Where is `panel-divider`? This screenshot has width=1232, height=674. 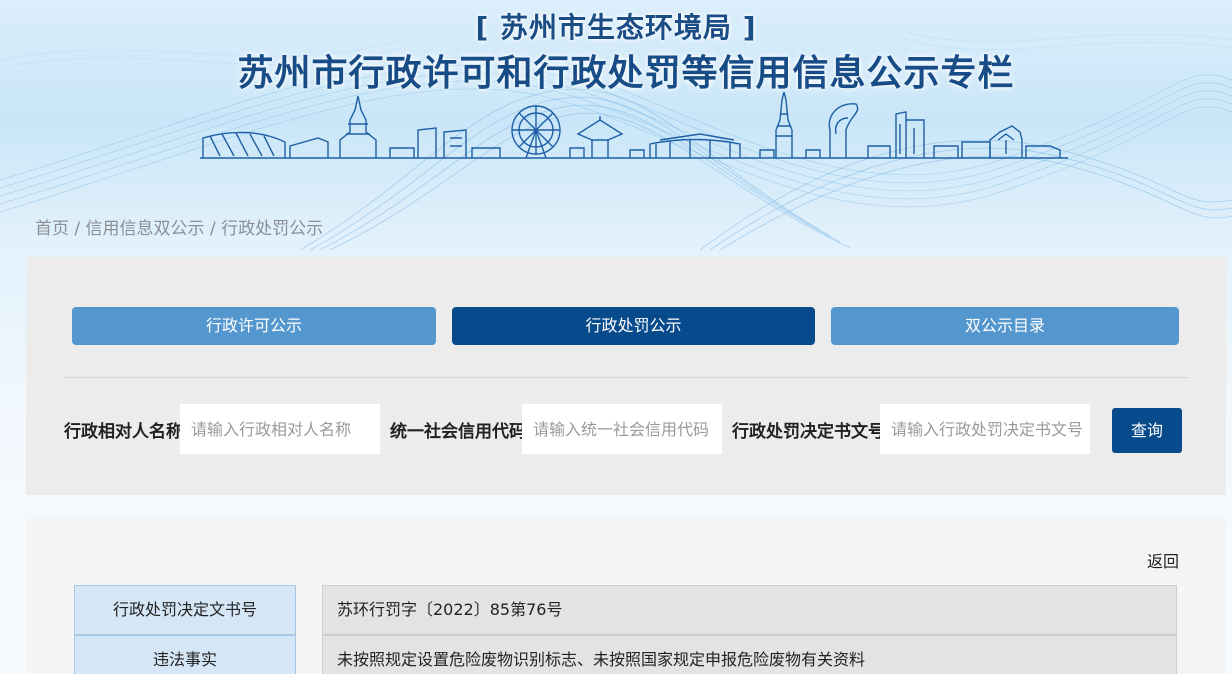 panel-divider is located at coordinates (626, 377).